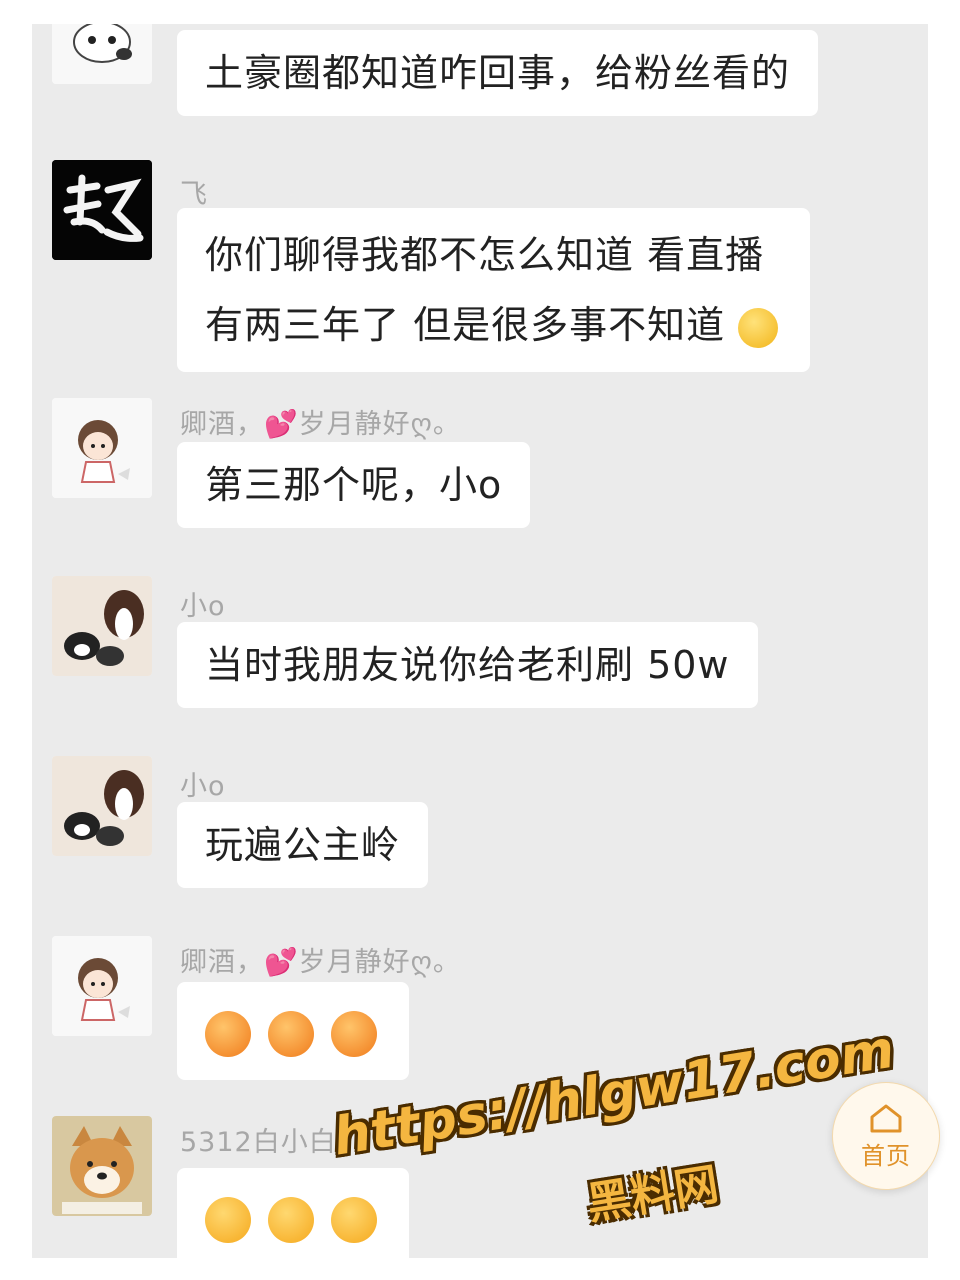 Image resolution: width=960 pixels, height=1280 pixels. I want to click on message-text: 第三那个呢，小o, so click(354, 485).